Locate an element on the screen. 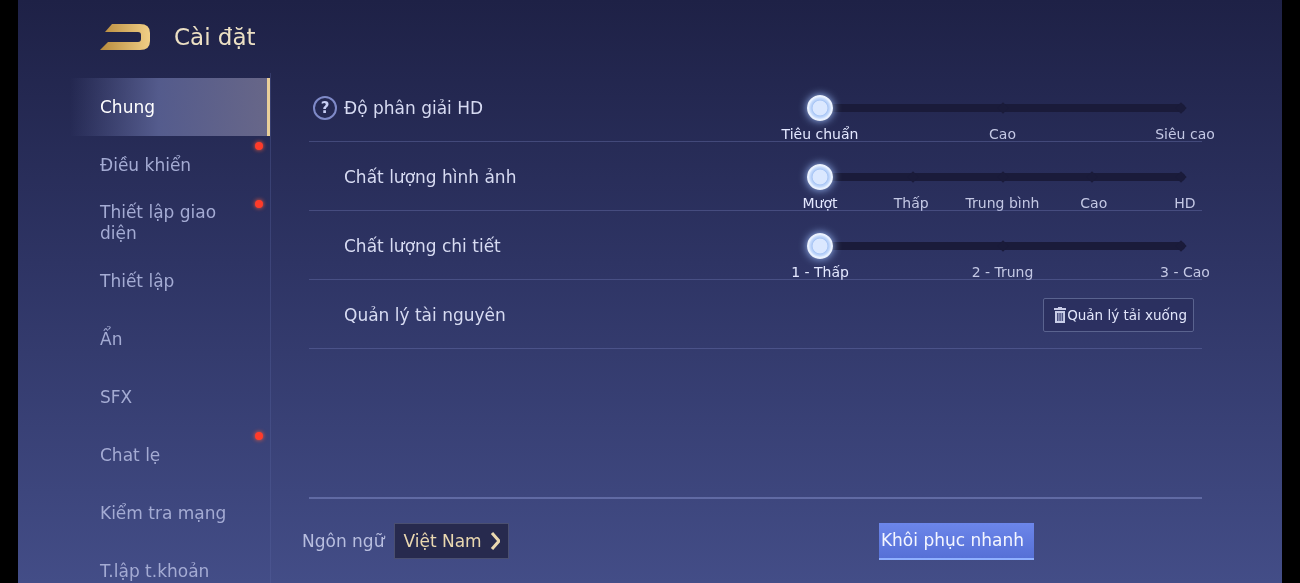  slider-option-label: Tiêu chuẩn is located at coordinates (820, 134).